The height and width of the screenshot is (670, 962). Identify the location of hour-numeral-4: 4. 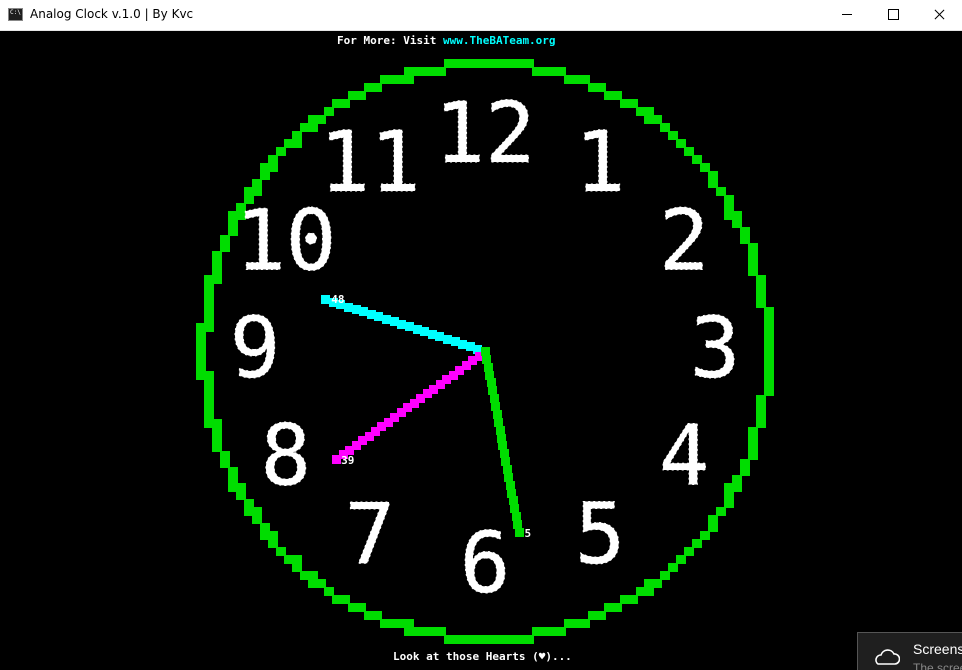
(684, 456).